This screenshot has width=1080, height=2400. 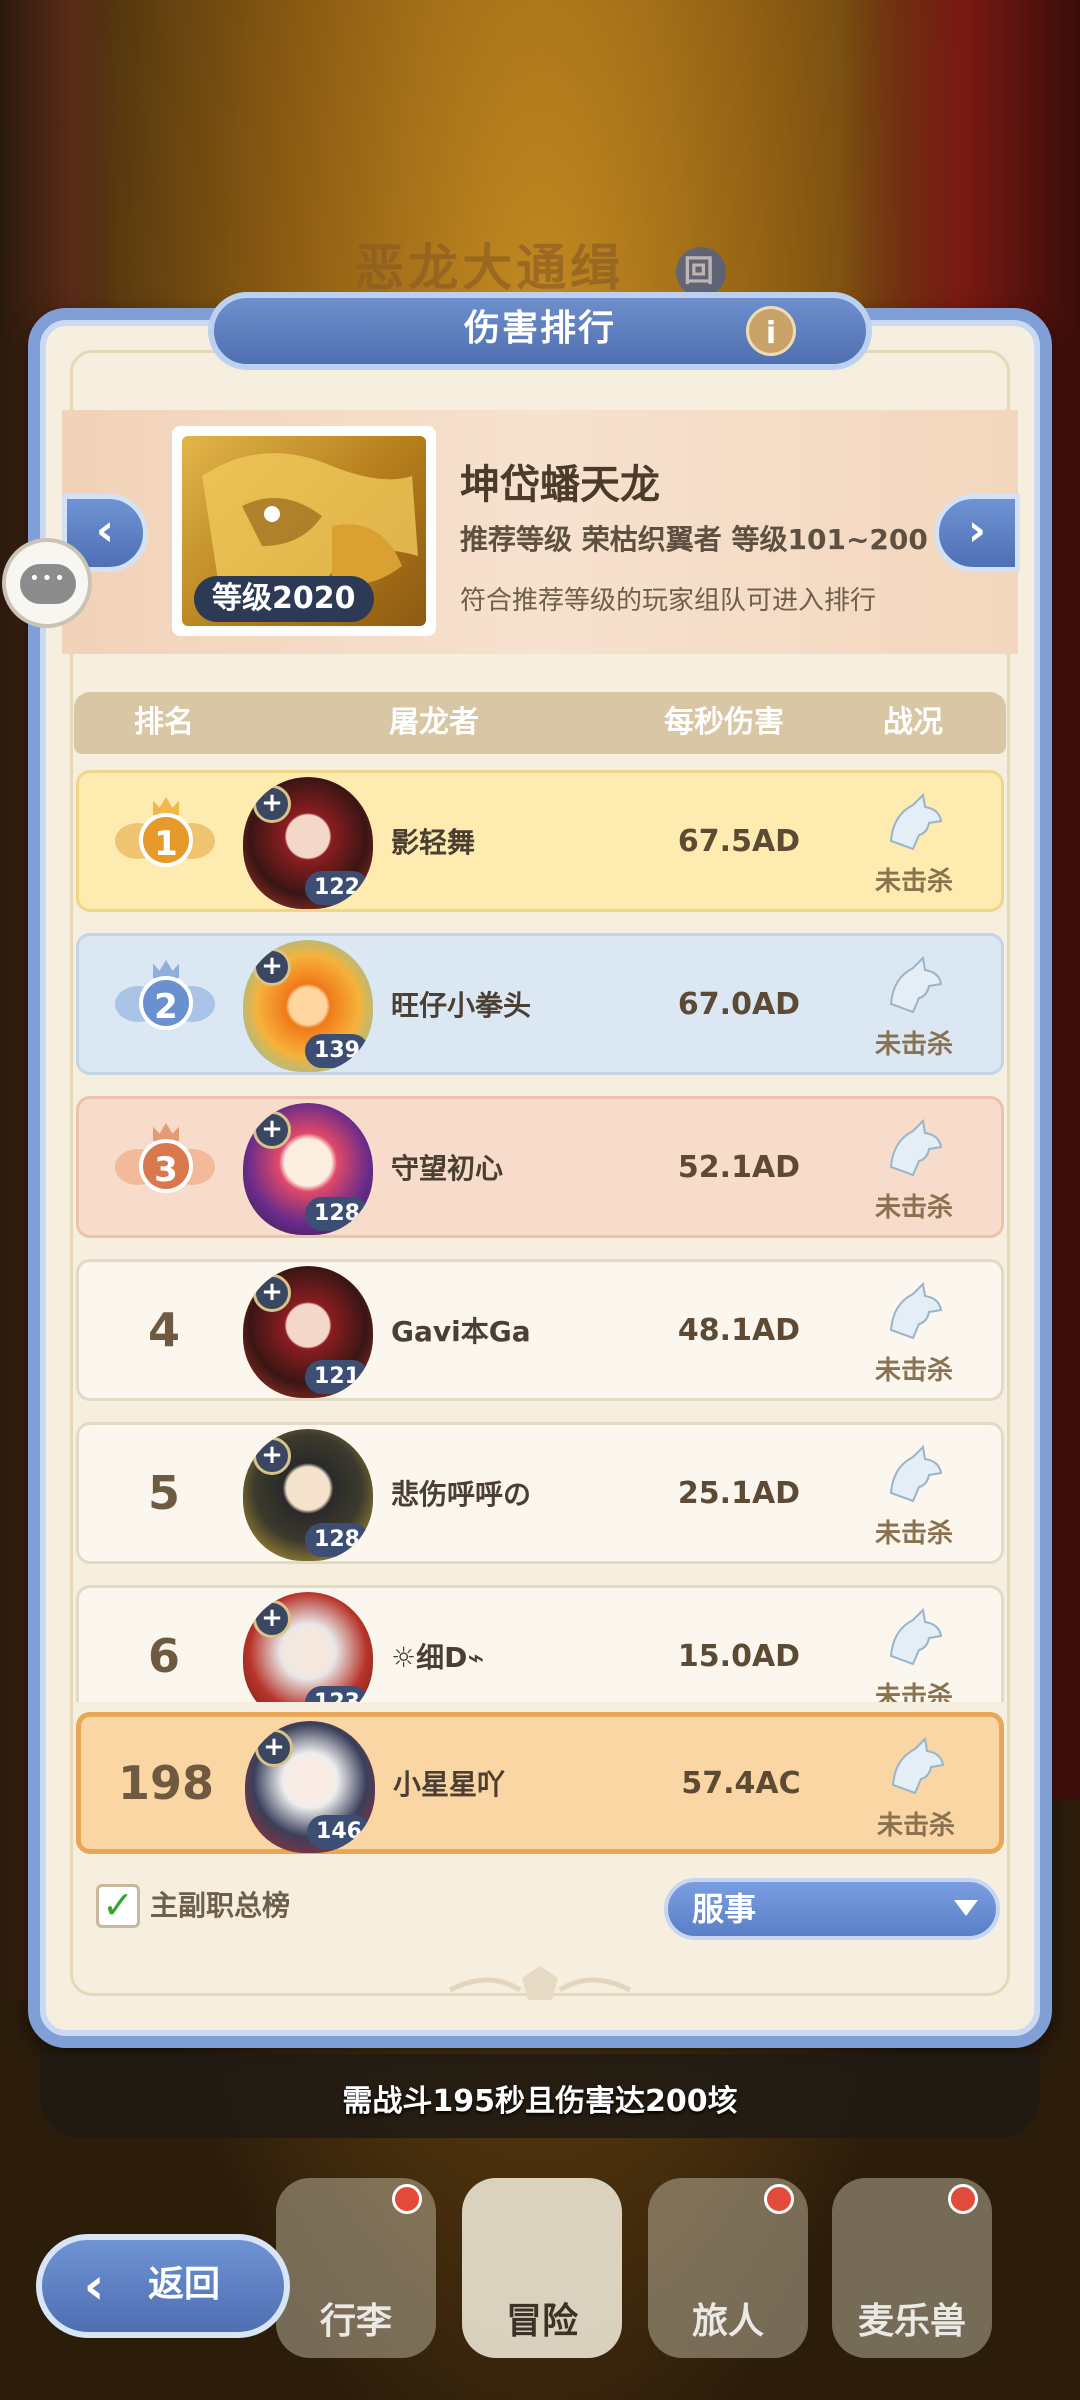 I want to click on ornament-icon, so click(x=540, y=1983).